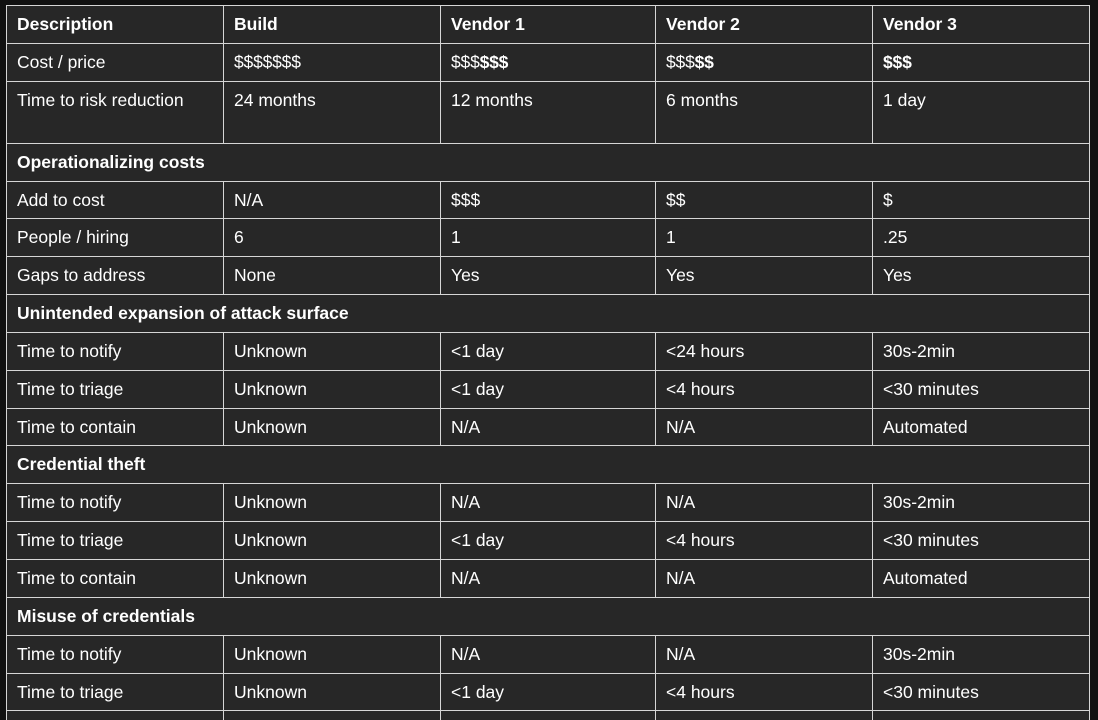 The height and width of the screenshot is (720, 1098). I want to click on cost-rating-regular: $$$$$$$, so click(267, 61).